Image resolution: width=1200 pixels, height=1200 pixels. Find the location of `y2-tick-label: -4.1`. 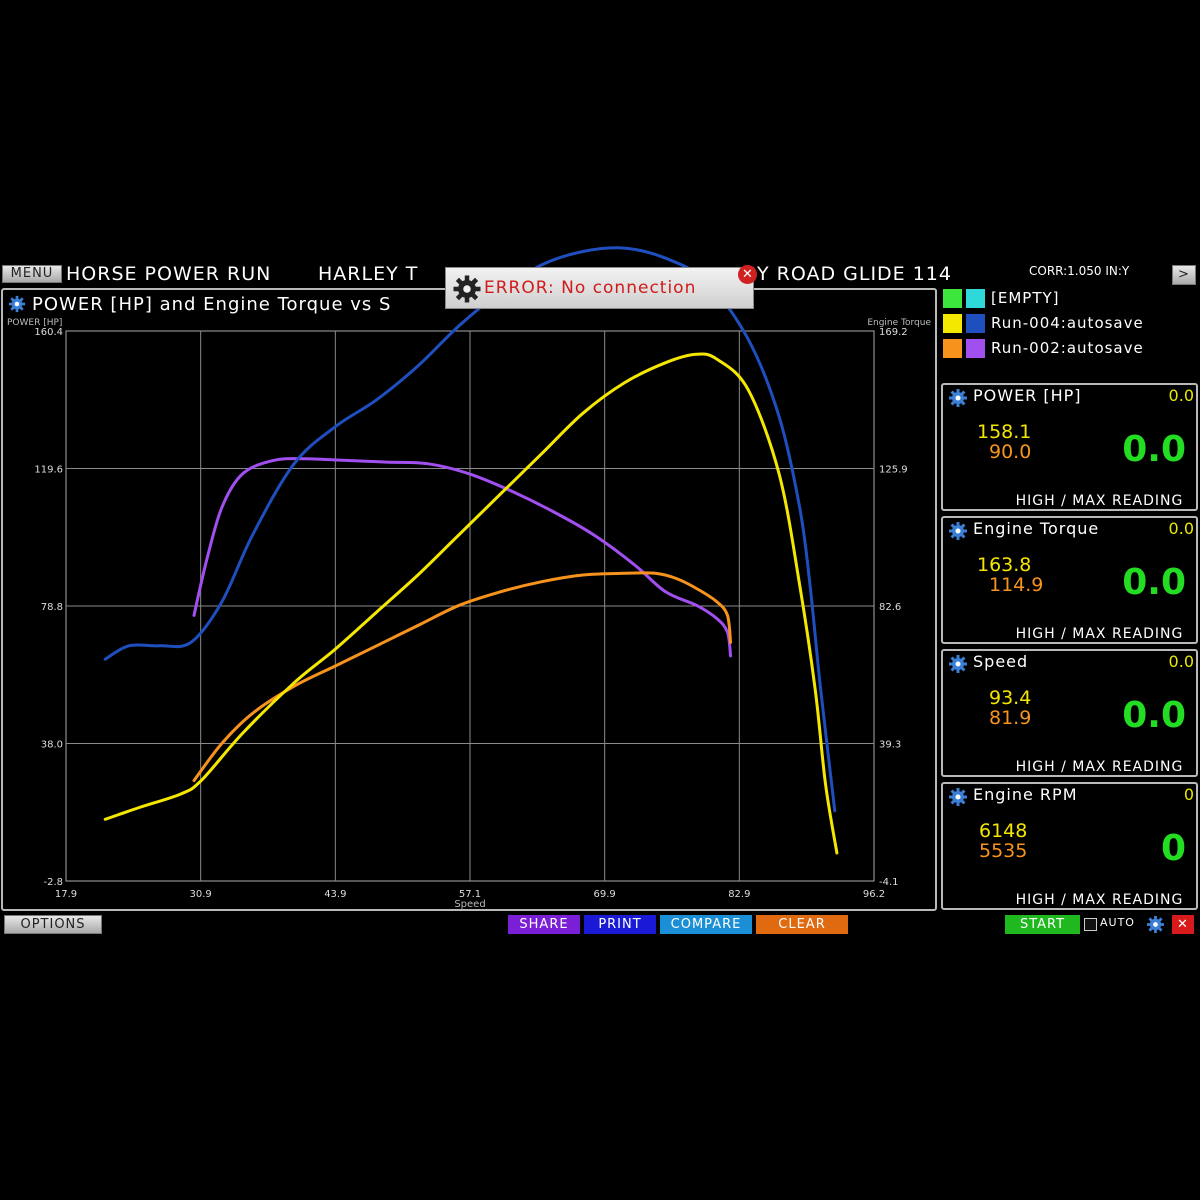

y2-tick-label: -4.1 is located at coordinates (889, 882).